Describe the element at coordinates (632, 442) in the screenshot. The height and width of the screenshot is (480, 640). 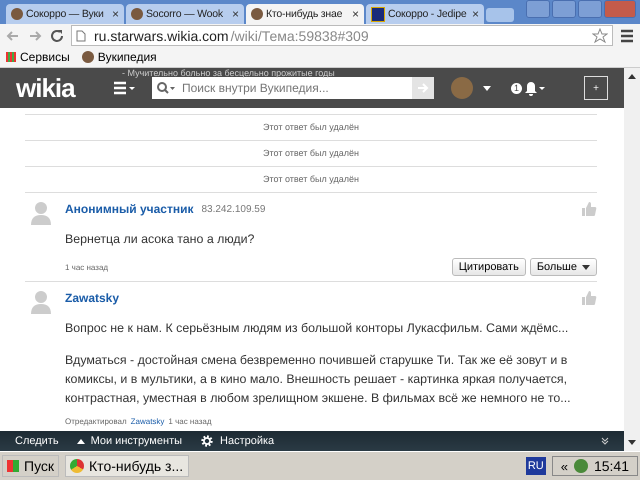
I see `scroll-down-arrow-icon` at that location.